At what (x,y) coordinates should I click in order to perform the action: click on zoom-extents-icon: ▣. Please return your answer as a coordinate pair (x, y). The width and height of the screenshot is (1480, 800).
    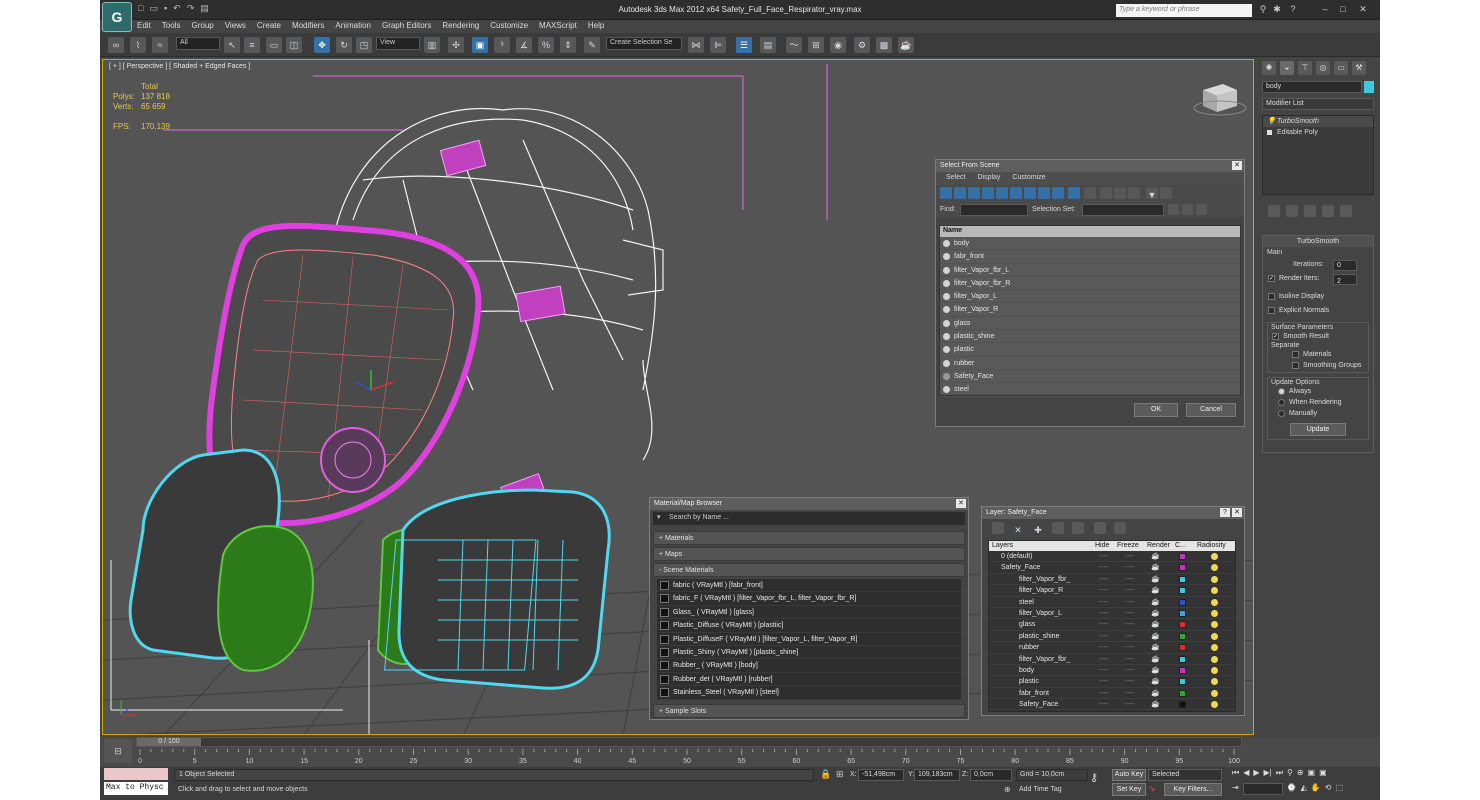
    Looking at the image, I should click on (1312, 775).